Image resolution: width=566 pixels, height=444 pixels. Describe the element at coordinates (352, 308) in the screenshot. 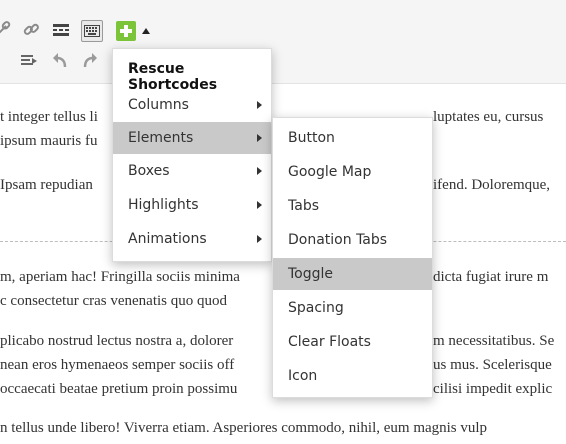

I see `submenu-item-spacing: Spacing` at that location.